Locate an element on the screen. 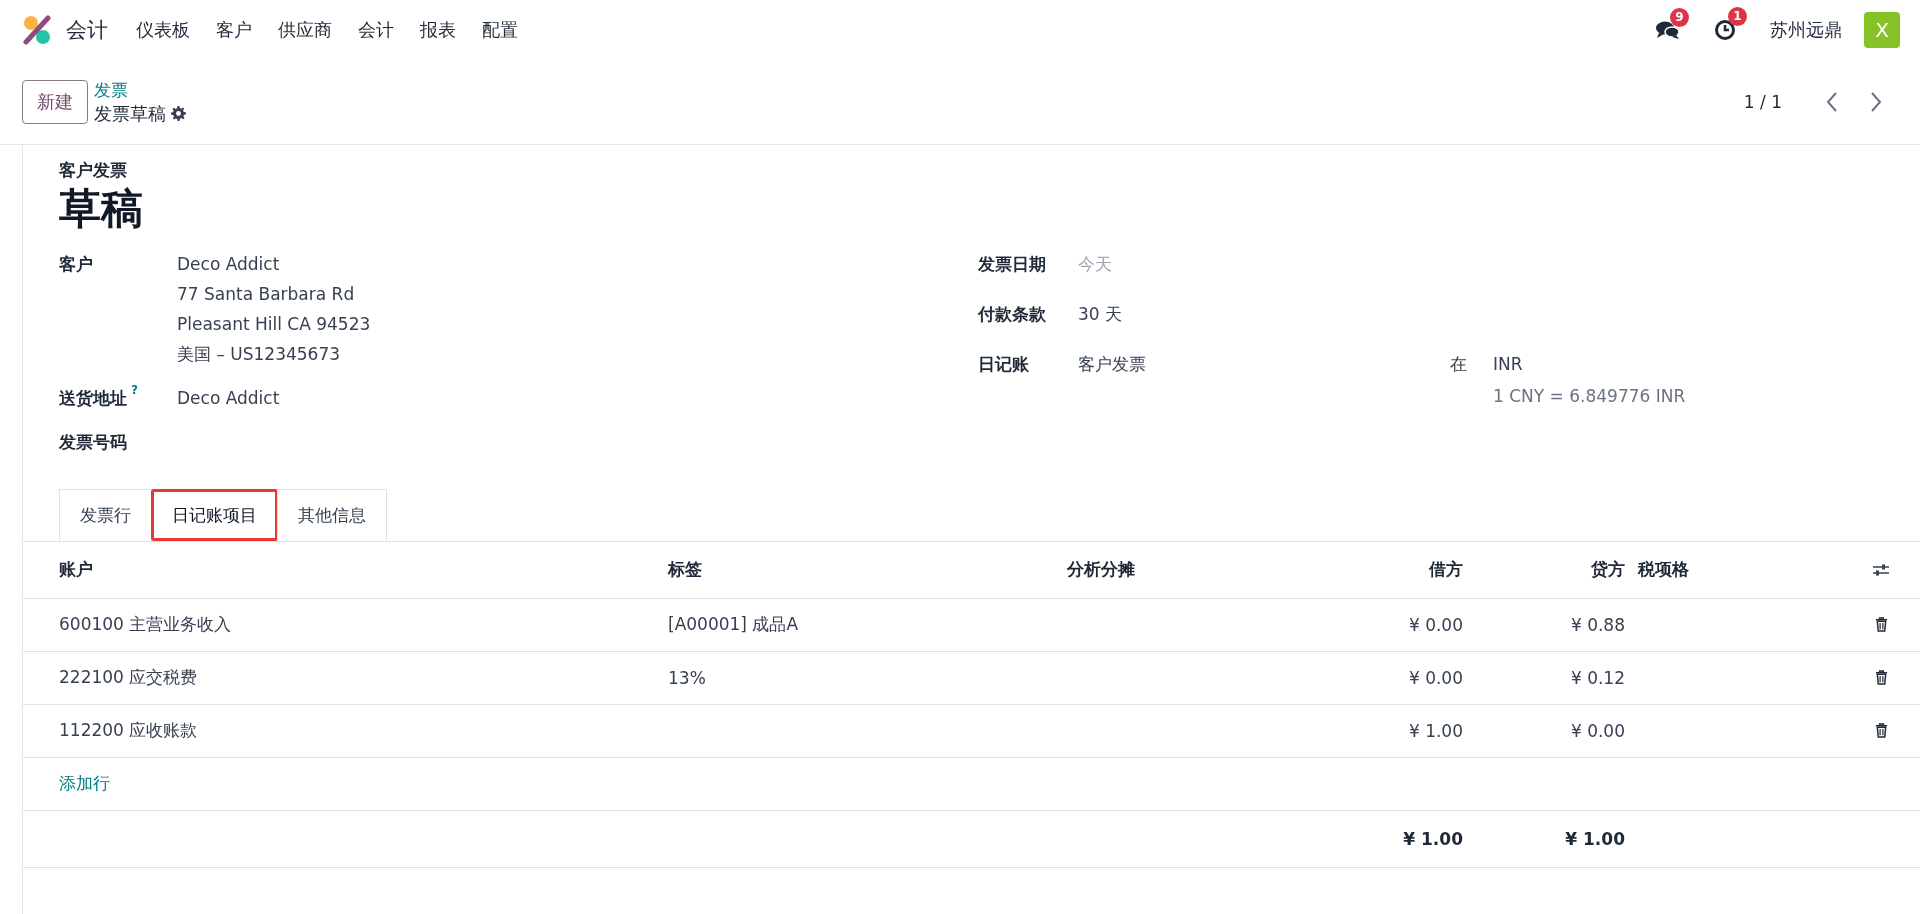  field-label: 发票日期 is located at coordinates (1012, 264).